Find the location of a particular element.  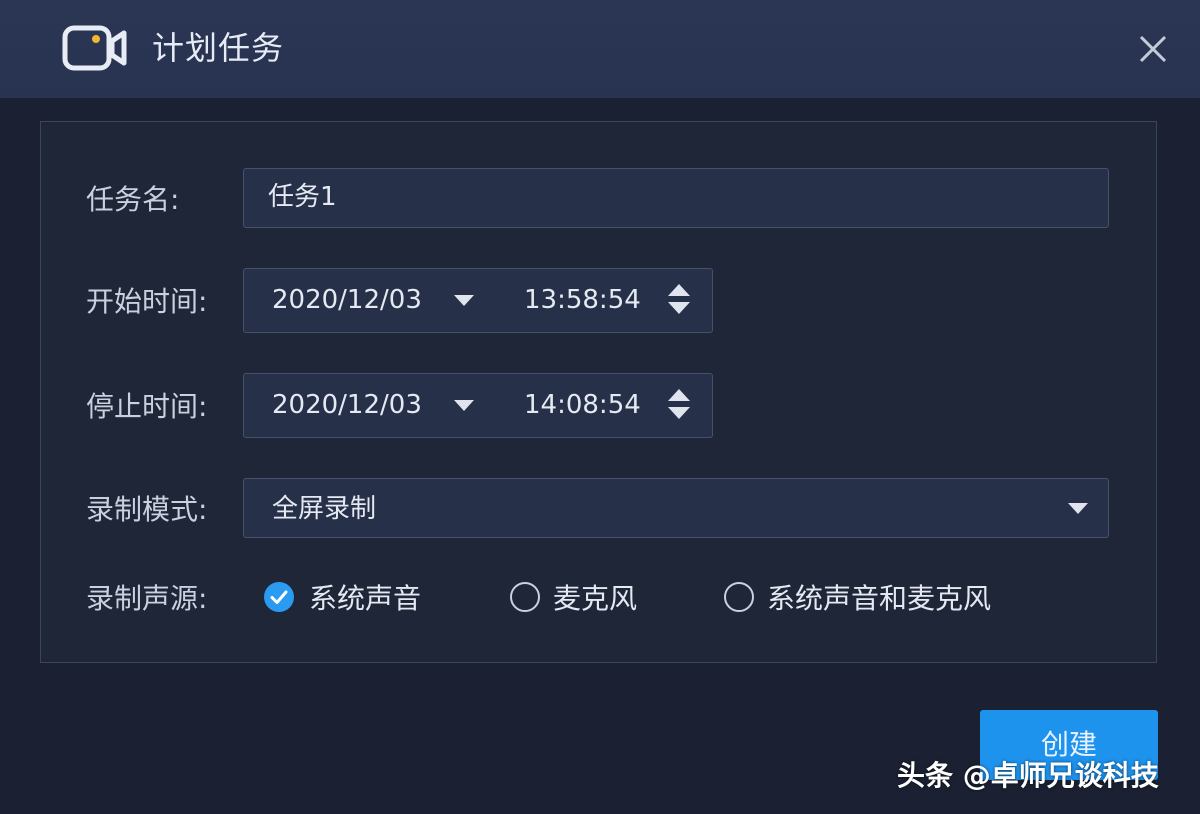

radio-system-and-microphone is located at coordinates (739, 597).